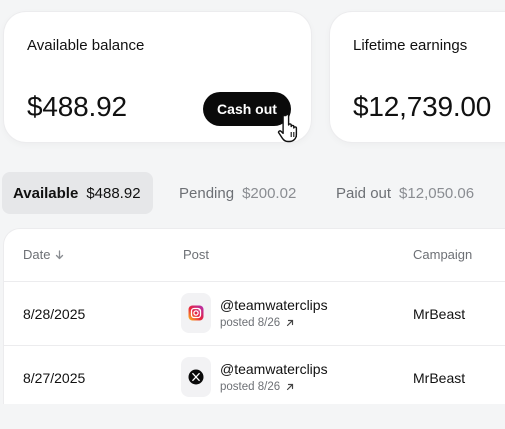 Image resolution: width=505 pixels, height=429 pixels. Describe the element at coordinates (269, 193) in the screenshot. I see `tab-pending-value: $200.02` at that location.